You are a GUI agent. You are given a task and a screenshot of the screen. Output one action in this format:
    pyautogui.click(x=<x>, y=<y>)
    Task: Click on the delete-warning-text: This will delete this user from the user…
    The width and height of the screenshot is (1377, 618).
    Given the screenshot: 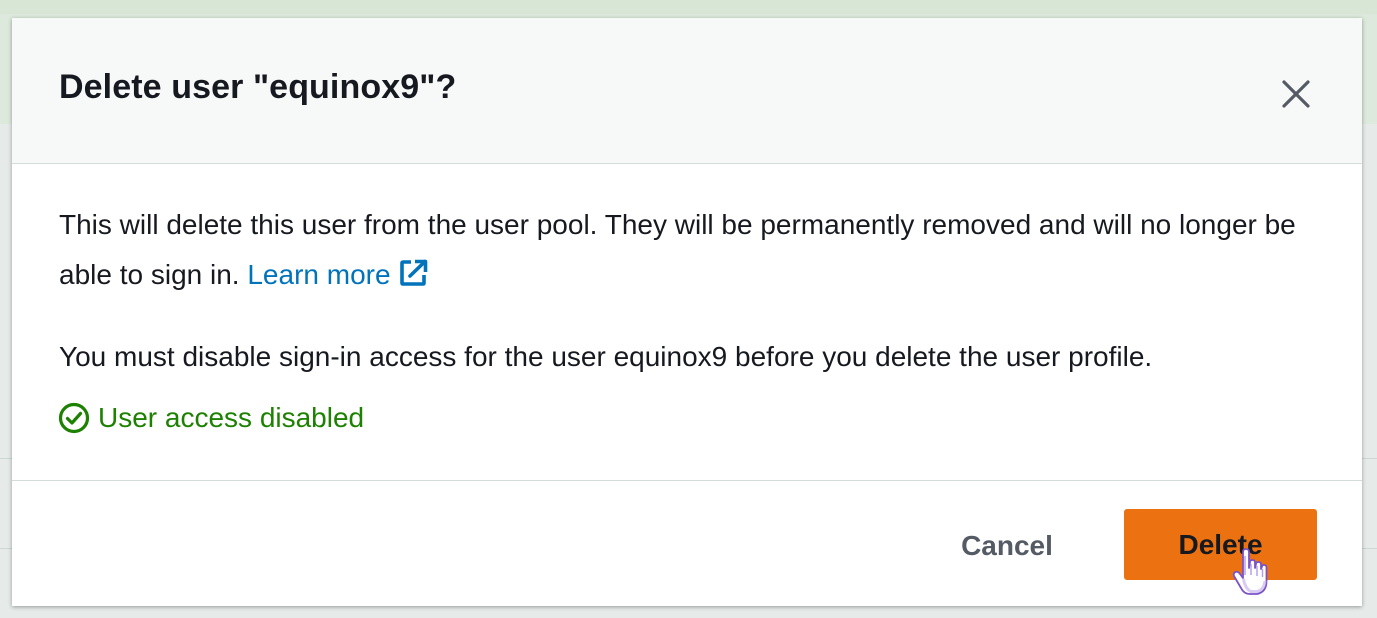 What is the action you would take?
    pyautogui.click(x=694, y=250)
    